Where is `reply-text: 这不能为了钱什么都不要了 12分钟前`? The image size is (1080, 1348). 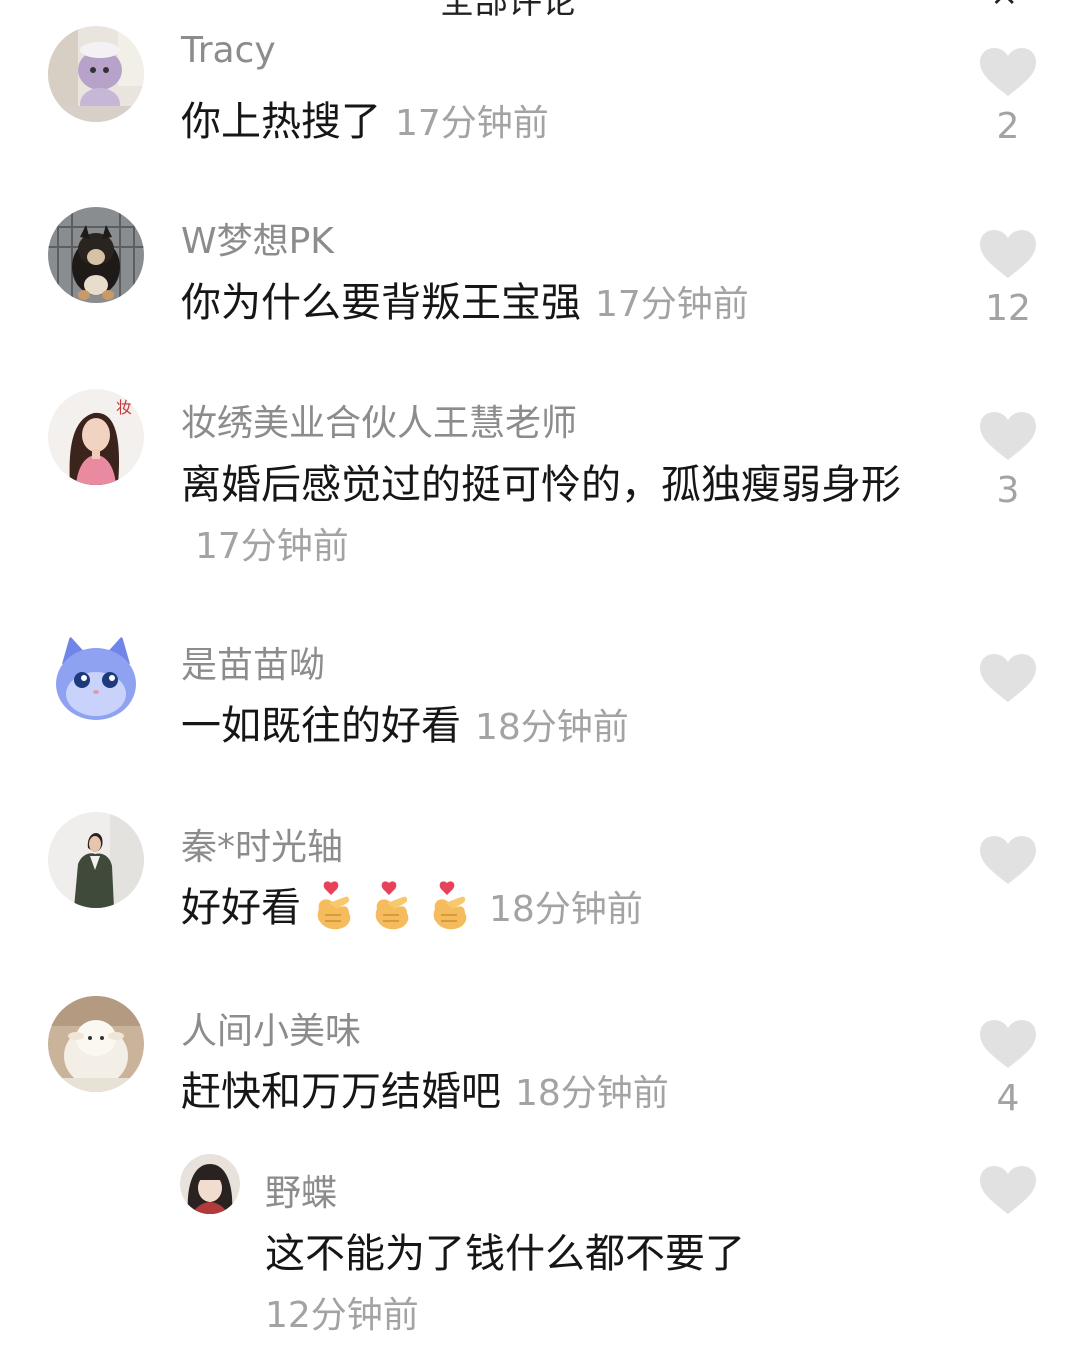
reply-text: 这不能为了钱什么都不要了 12分钟前 is located at coordinates (575, 1285).